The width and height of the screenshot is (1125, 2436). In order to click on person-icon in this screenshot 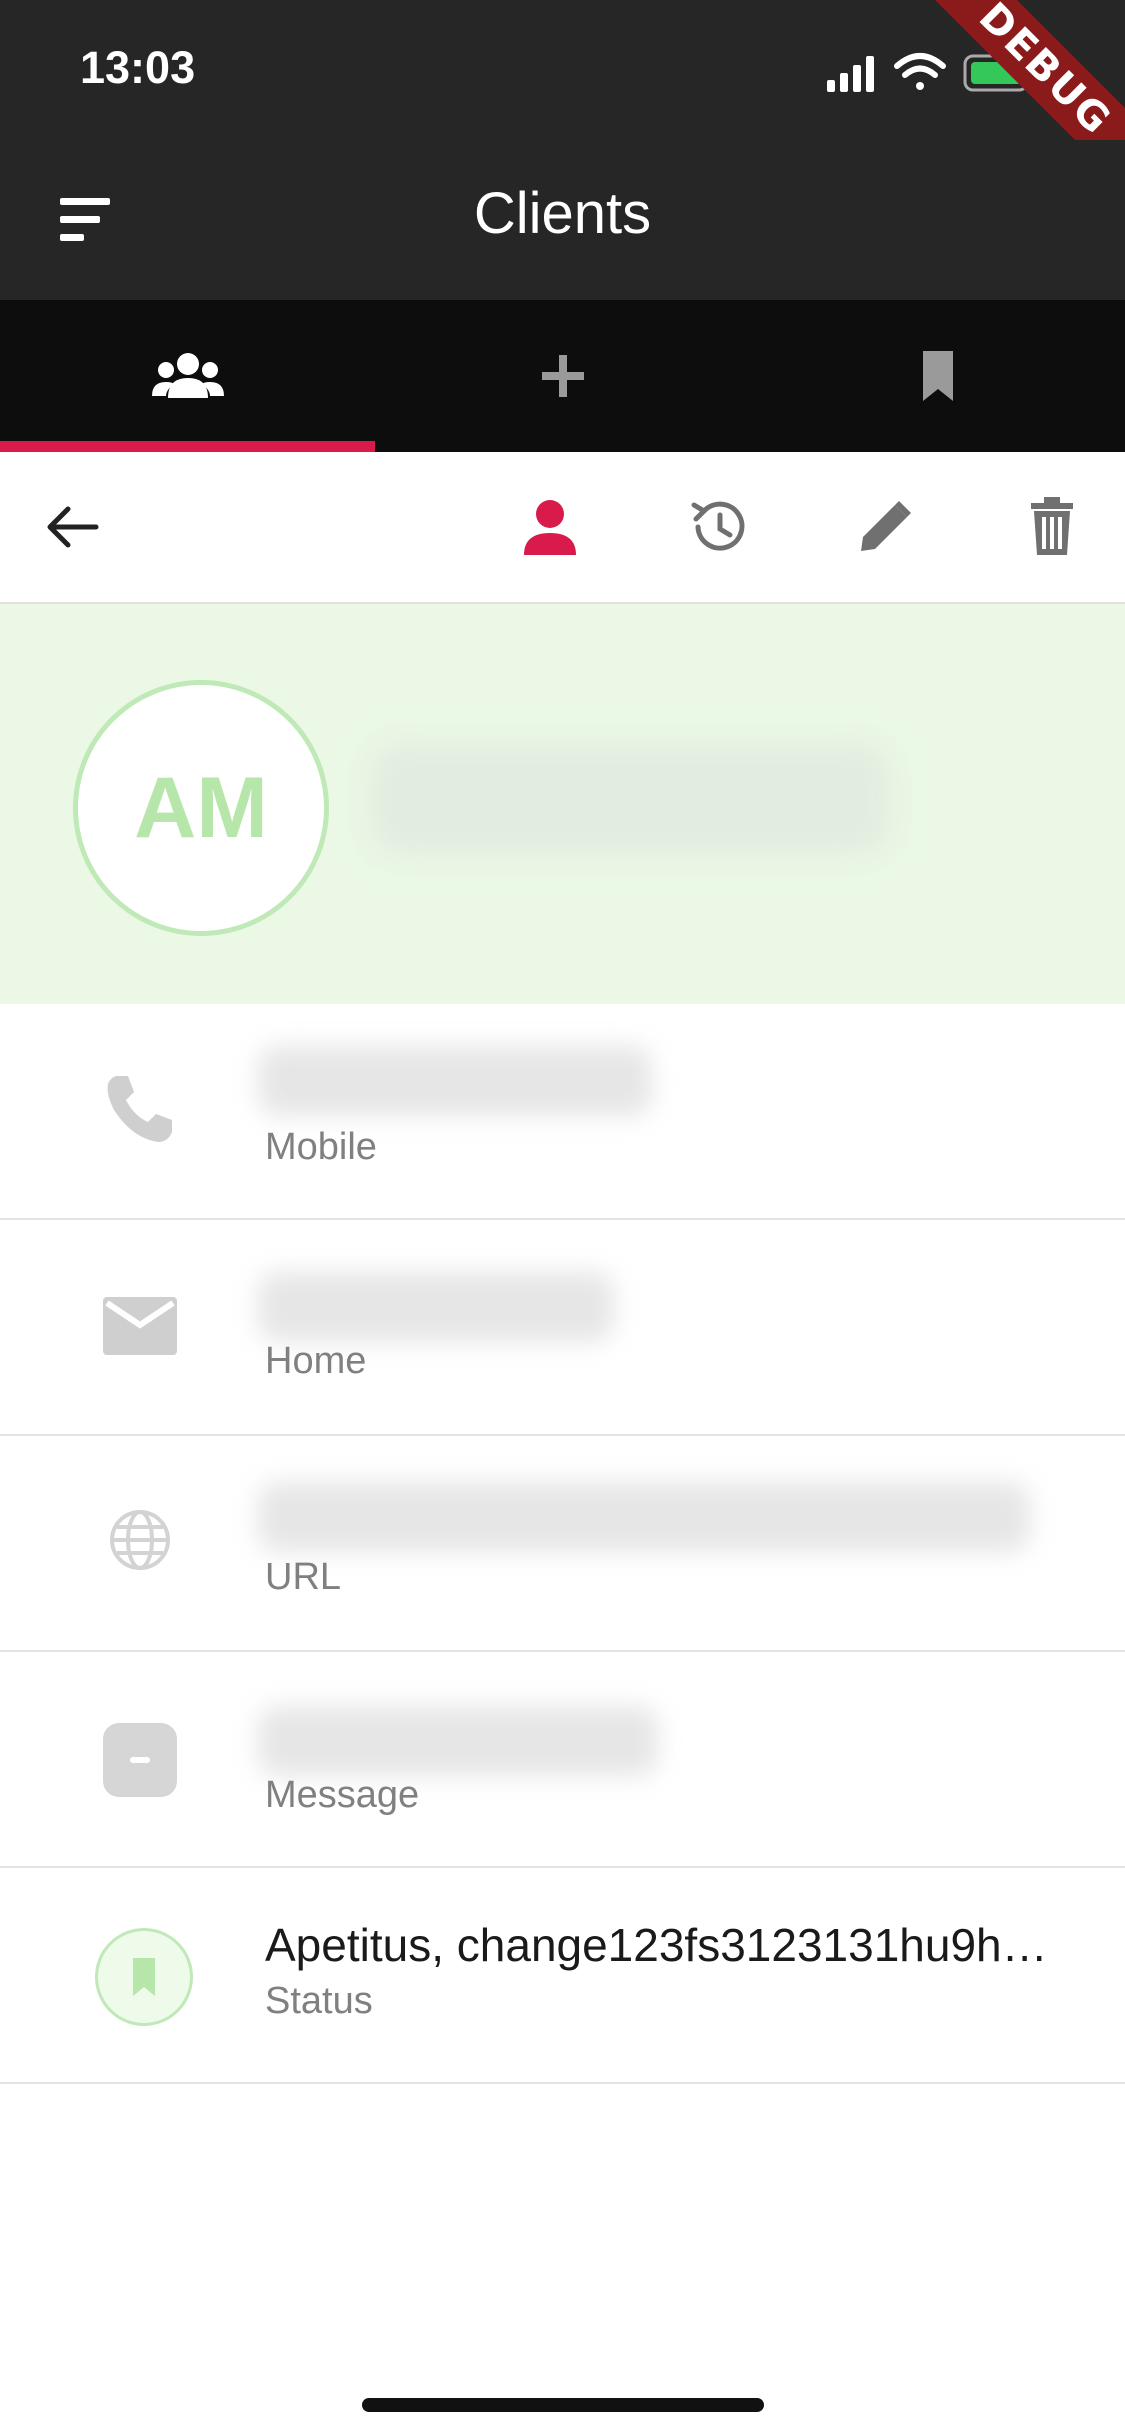, I will do `click(550, 527)`.